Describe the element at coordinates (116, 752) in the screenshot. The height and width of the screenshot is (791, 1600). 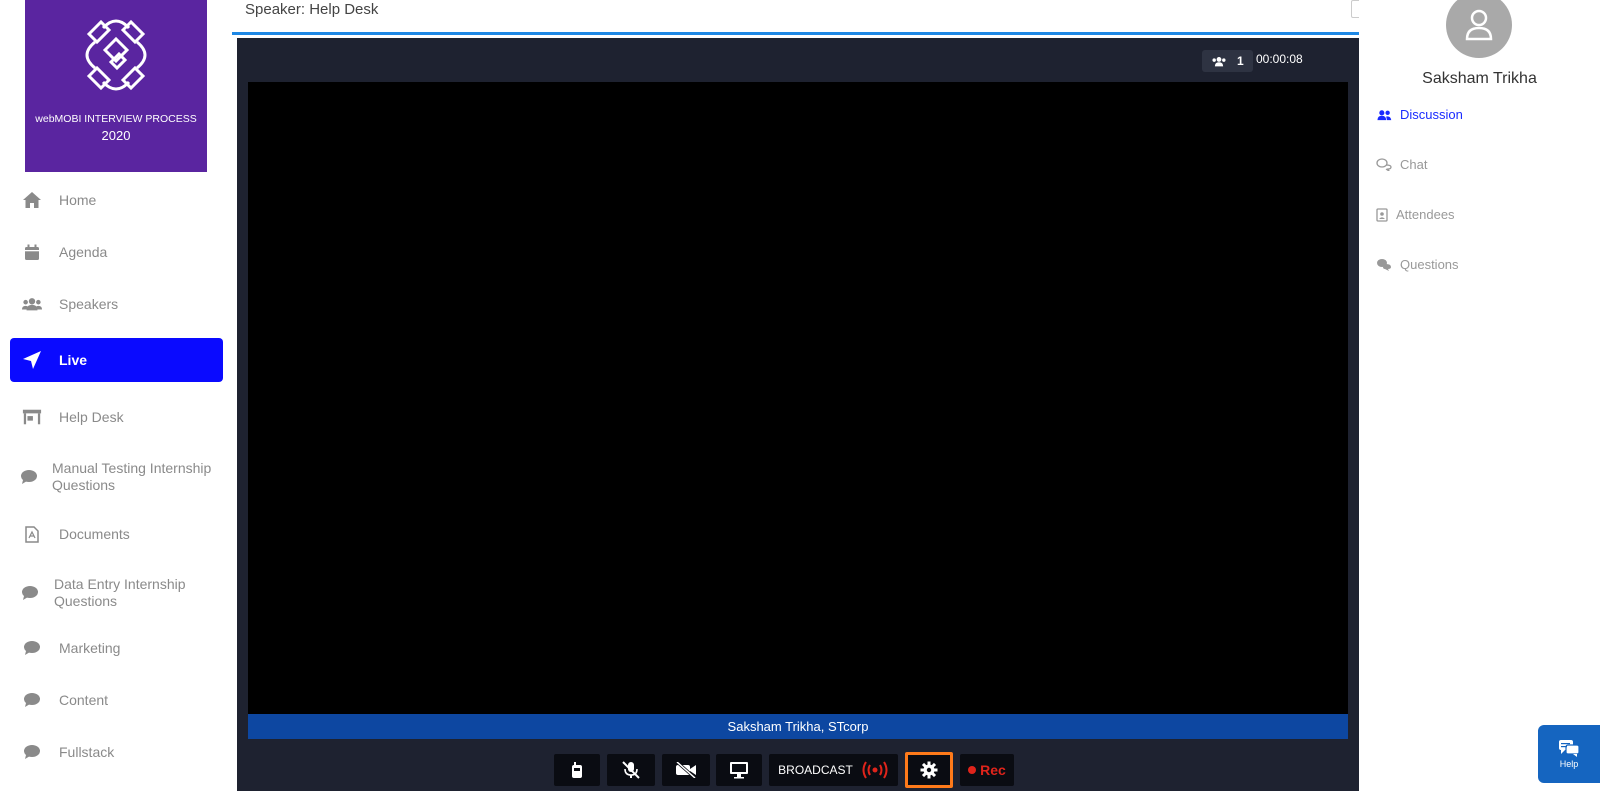
I see `sidebar-item-fullstack: Fullstack` at that location.